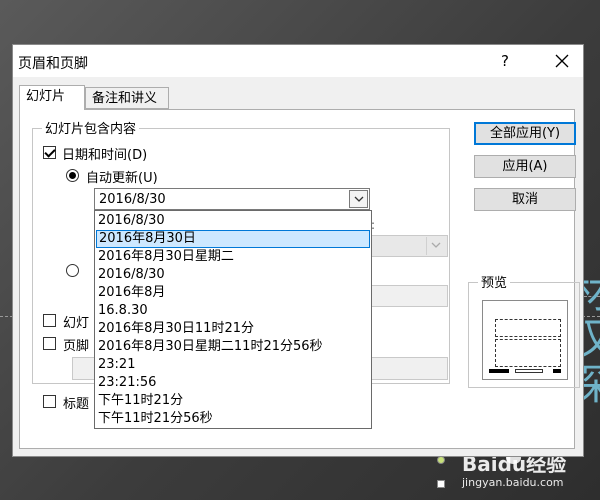 This screenshot has height=500, width=600. I want to click on close-icon, so click(562, 61).